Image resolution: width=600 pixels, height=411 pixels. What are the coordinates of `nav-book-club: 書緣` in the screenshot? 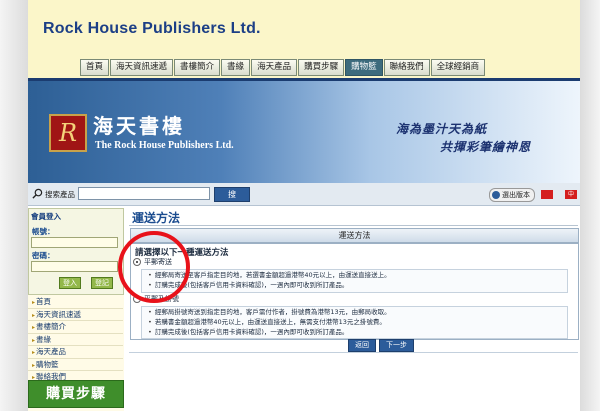 It's located at (236, 67).